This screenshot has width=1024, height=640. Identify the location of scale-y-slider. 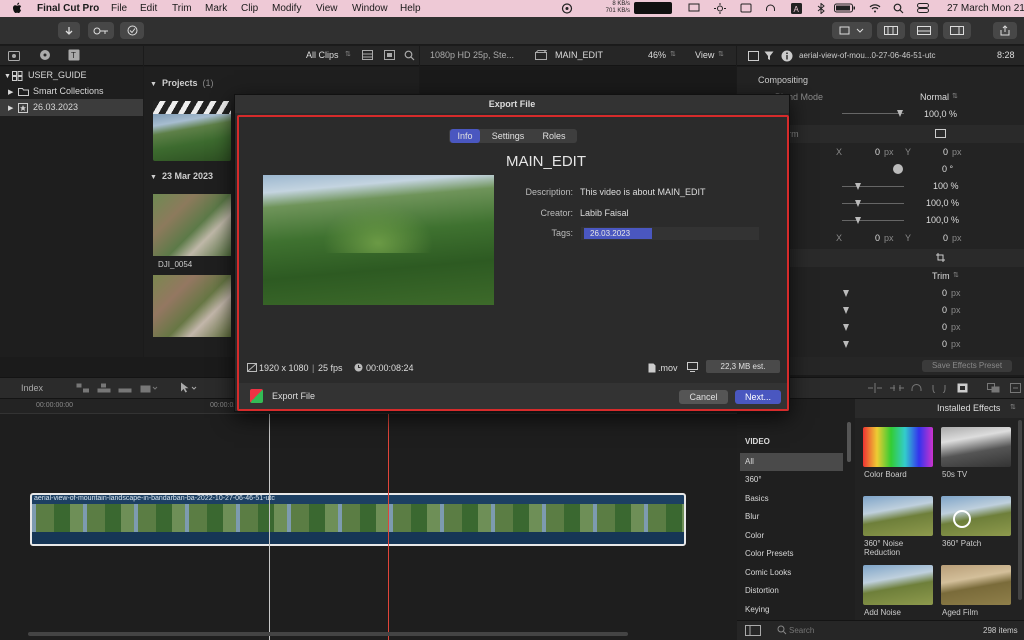
(873, 220).